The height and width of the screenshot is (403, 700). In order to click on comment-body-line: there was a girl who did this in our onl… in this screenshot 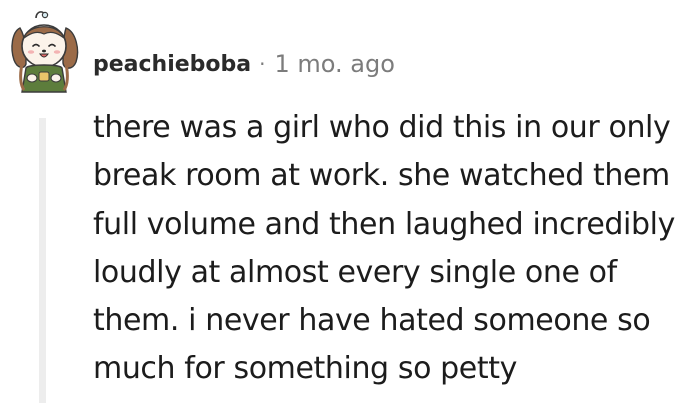, I will do `click(382, 127)`.